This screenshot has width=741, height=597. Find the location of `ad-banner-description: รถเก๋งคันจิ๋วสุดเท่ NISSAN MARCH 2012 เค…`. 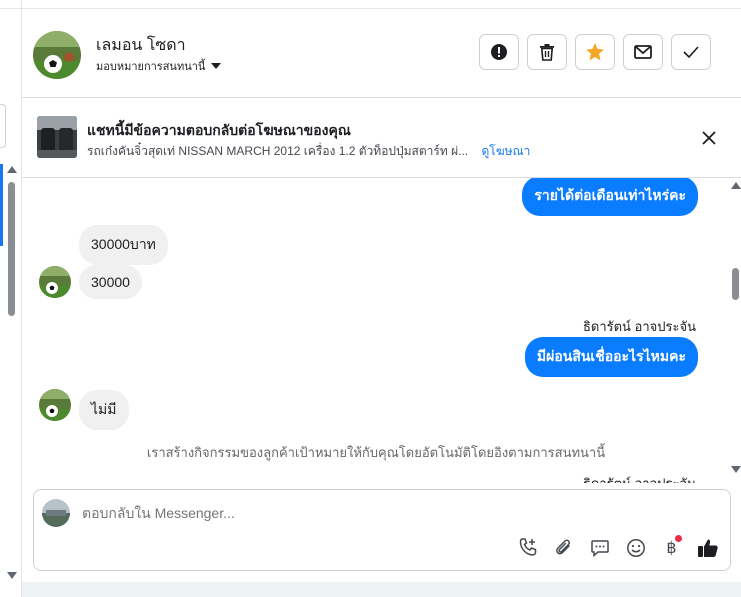

ad-banner-description: รถเก๋งคันจิ๋วสุดเท่ NISSAN MARCH 2012 เค… is located at coordinates (308, 151).